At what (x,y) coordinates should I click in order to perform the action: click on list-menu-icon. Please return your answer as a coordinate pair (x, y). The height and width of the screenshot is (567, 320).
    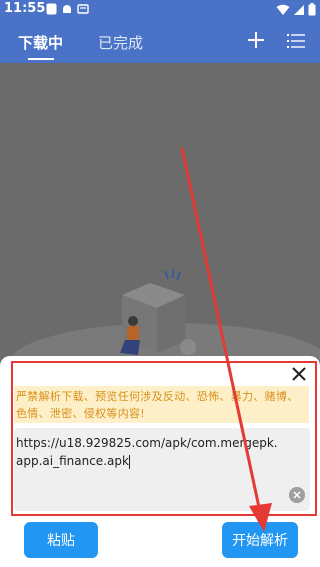
    Looking at the image, I should click on (296, 41).